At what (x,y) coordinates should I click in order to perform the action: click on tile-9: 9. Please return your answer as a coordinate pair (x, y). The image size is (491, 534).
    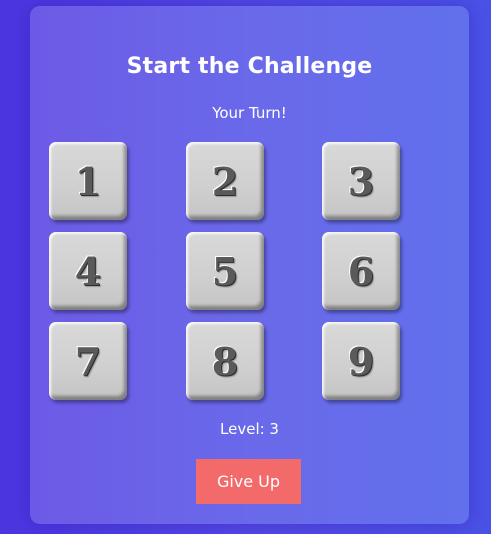
    Looking at the image, I should click on (361, 361).